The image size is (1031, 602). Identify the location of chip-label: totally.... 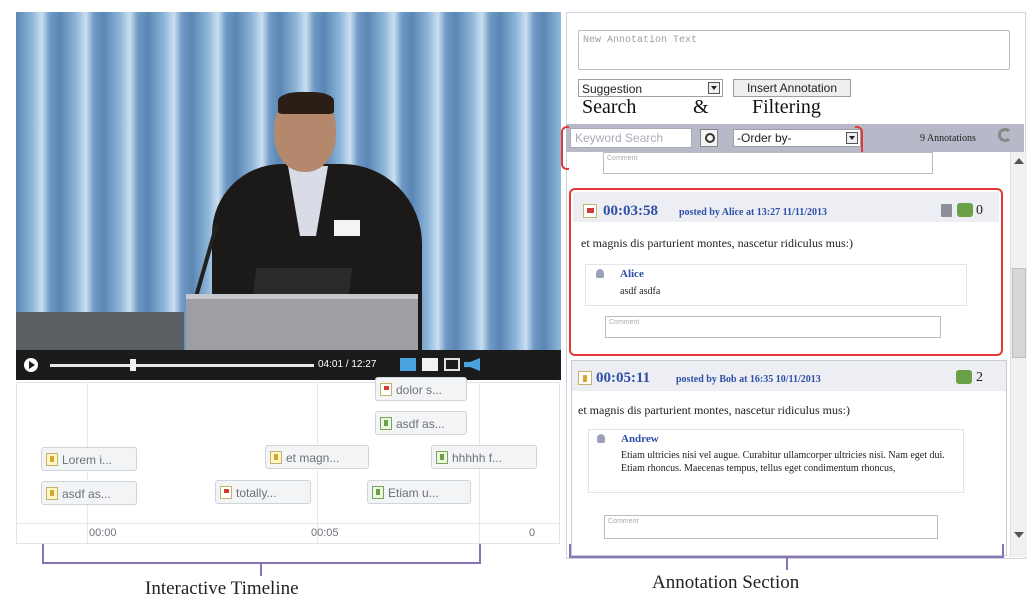
(256, 493).